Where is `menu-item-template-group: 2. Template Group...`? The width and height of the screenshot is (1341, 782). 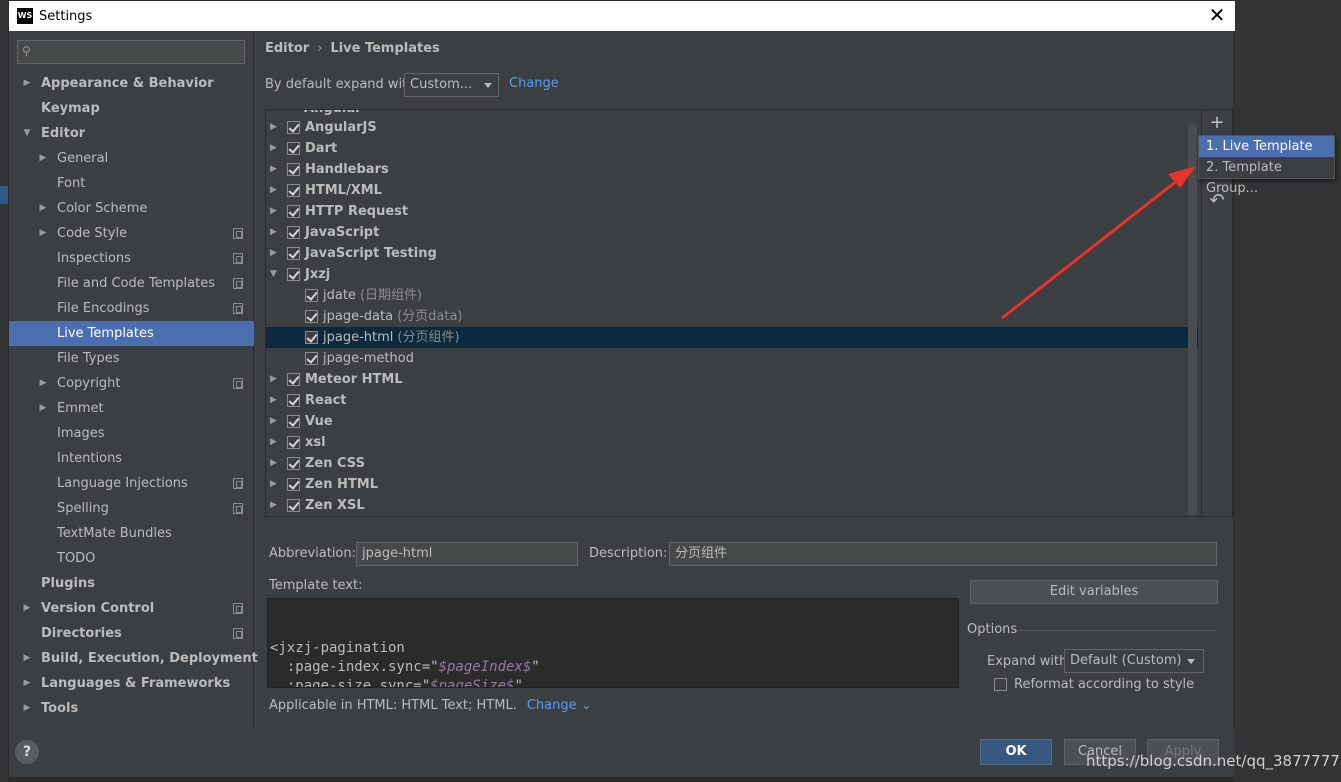 menu-item-template-group: 2. Template Group... is located at coordinates (1266, 176).